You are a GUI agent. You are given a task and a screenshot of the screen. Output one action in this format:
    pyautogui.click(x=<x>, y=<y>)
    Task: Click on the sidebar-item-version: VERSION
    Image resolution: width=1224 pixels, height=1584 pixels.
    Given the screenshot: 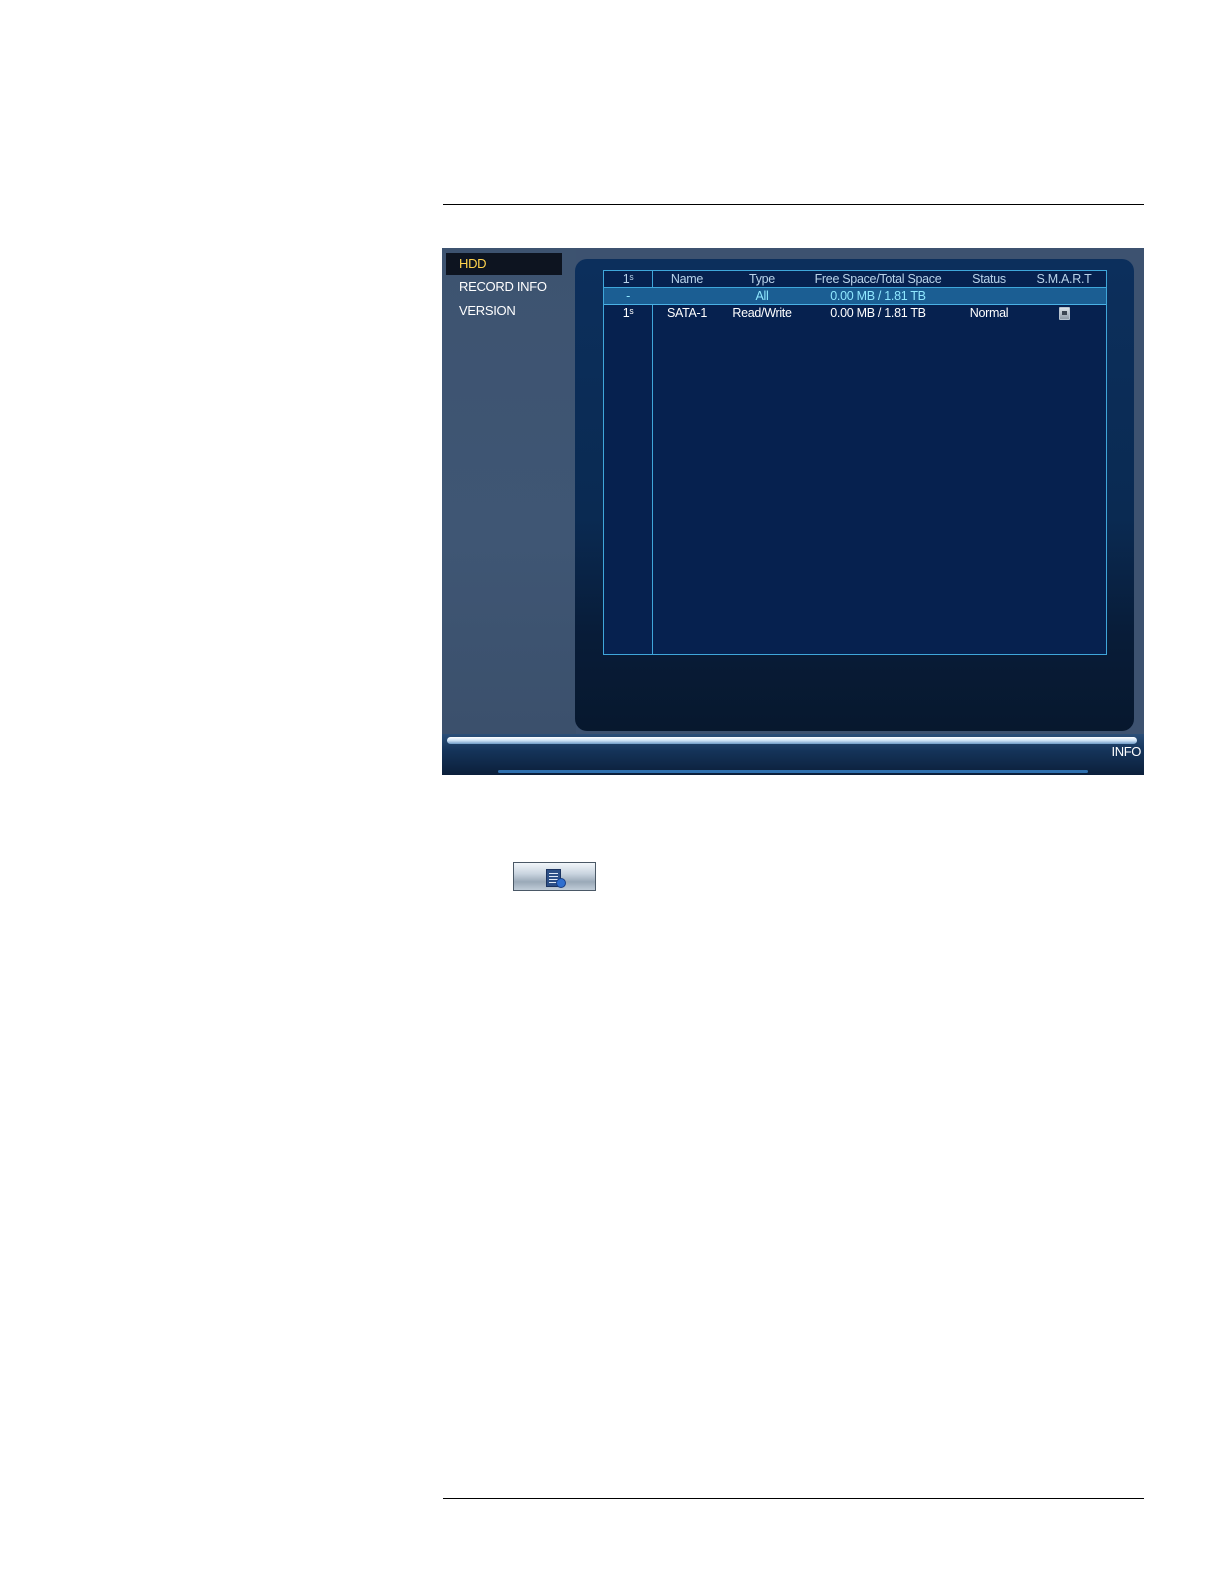 What is the action you would take?
    pyautogui.click(x=504, y=311)
    